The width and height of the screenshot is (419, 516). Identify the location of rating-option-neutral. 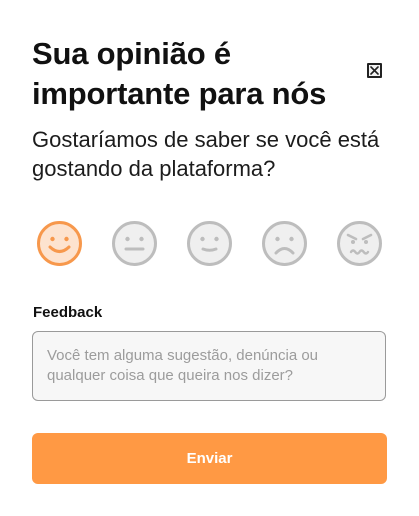
(134, 243).